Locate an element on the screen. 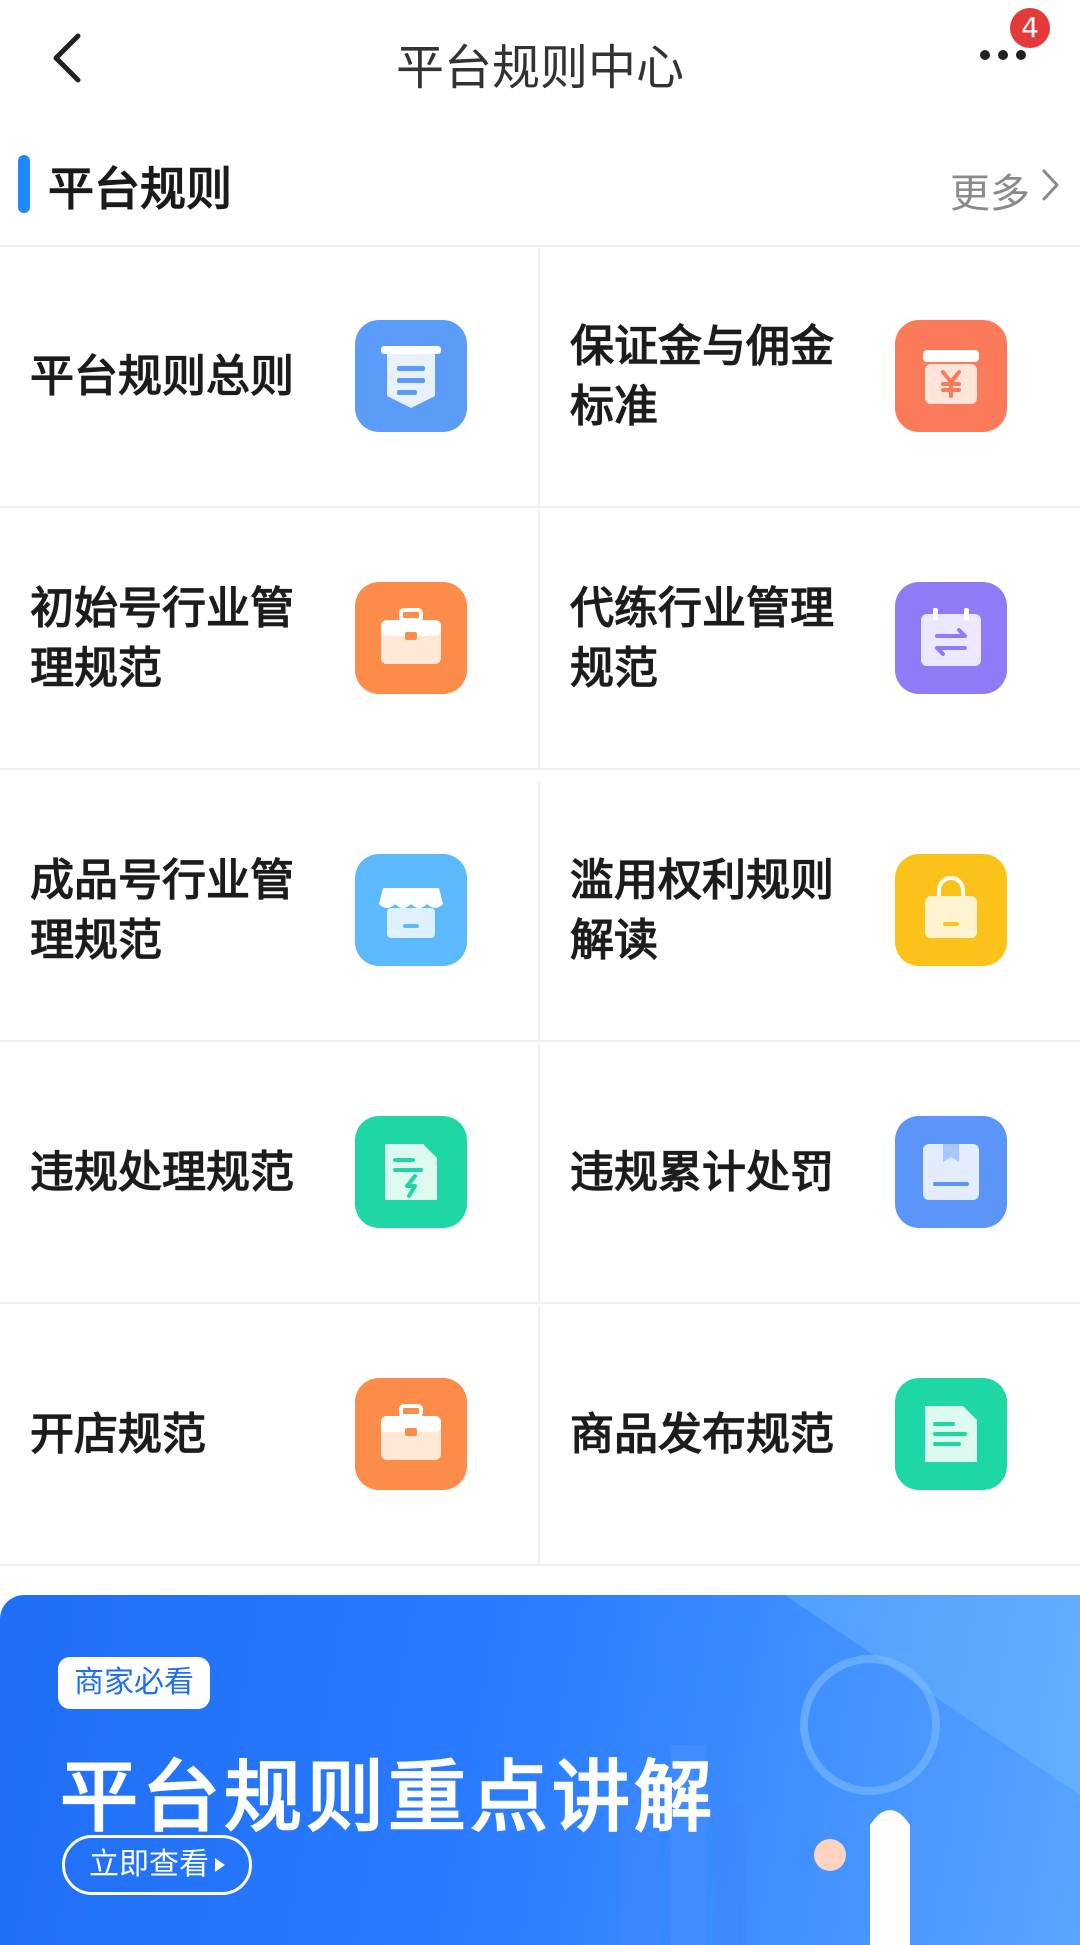 The image size is (1080, 1945). rule-card-label: 开店规范 is located at coordinates (118, 1434).